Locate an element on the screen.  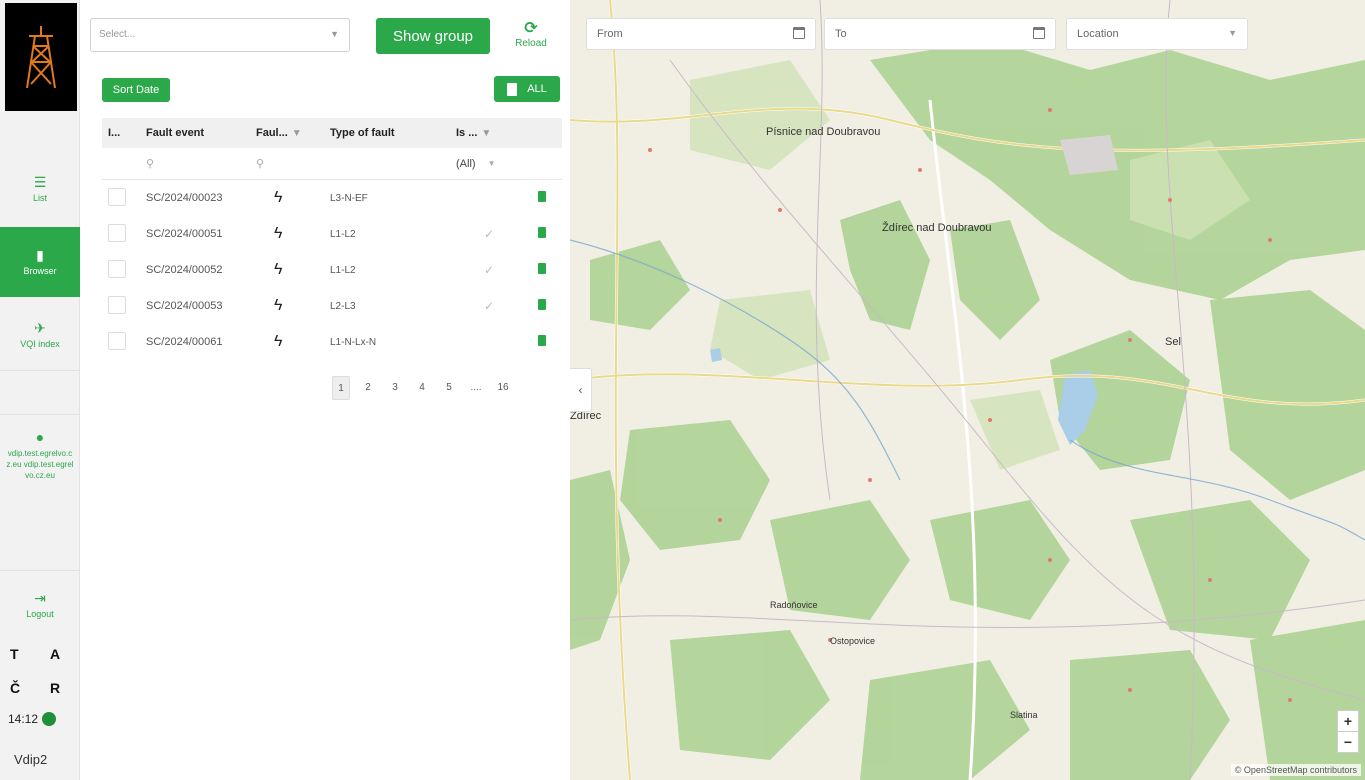
app-logo is located at coordinates (41, 57).